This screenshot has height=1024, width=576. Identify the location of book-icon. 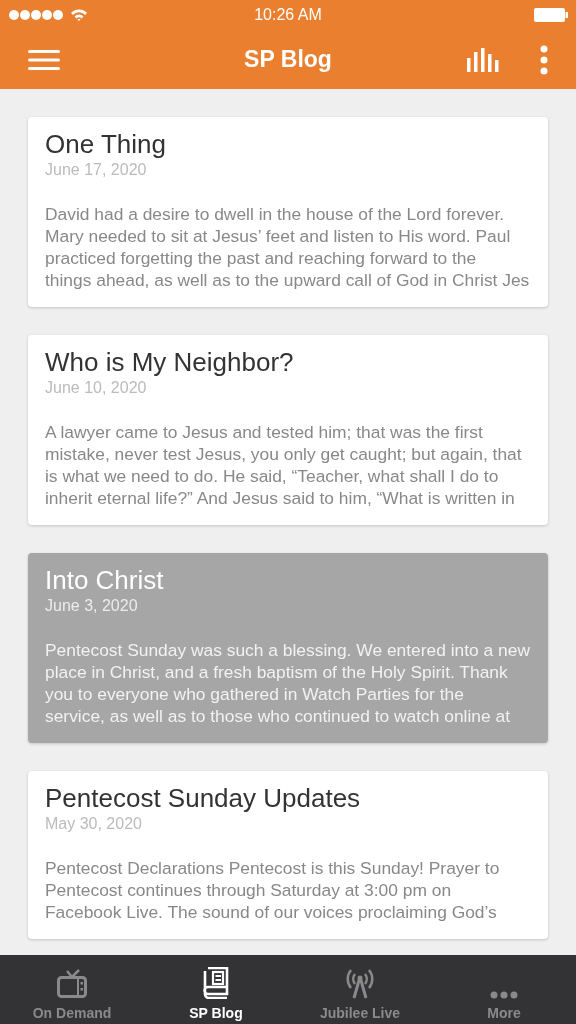
(216, 983).